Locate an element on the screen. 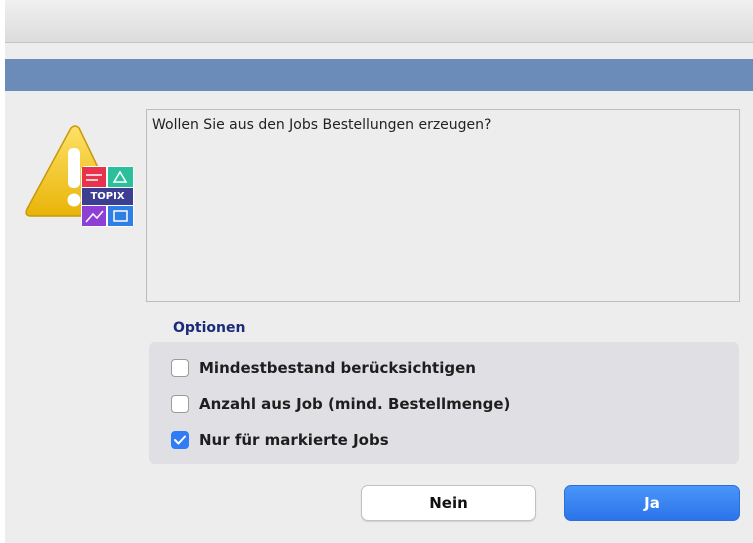 This screenshot has width=753, height=543. option-mindestbestand: Mindestbestand berücksichtigen is located at coordinates (323, 368).